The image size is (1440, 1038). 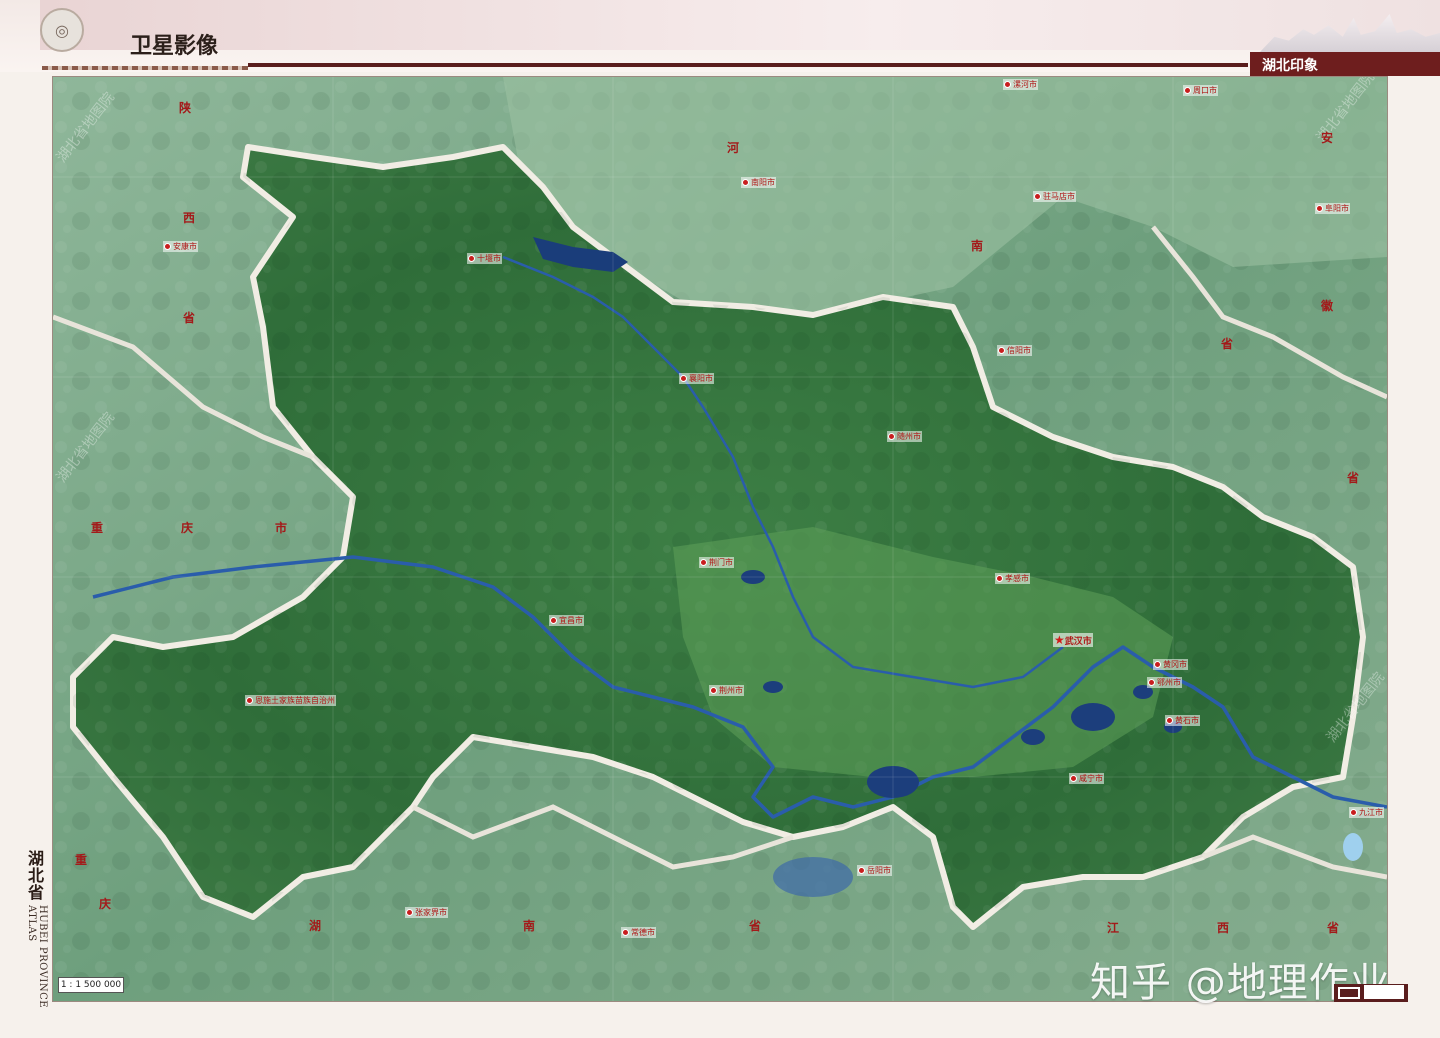 I want to click on city-label: 黄石市, so click(x=1182, y=720).